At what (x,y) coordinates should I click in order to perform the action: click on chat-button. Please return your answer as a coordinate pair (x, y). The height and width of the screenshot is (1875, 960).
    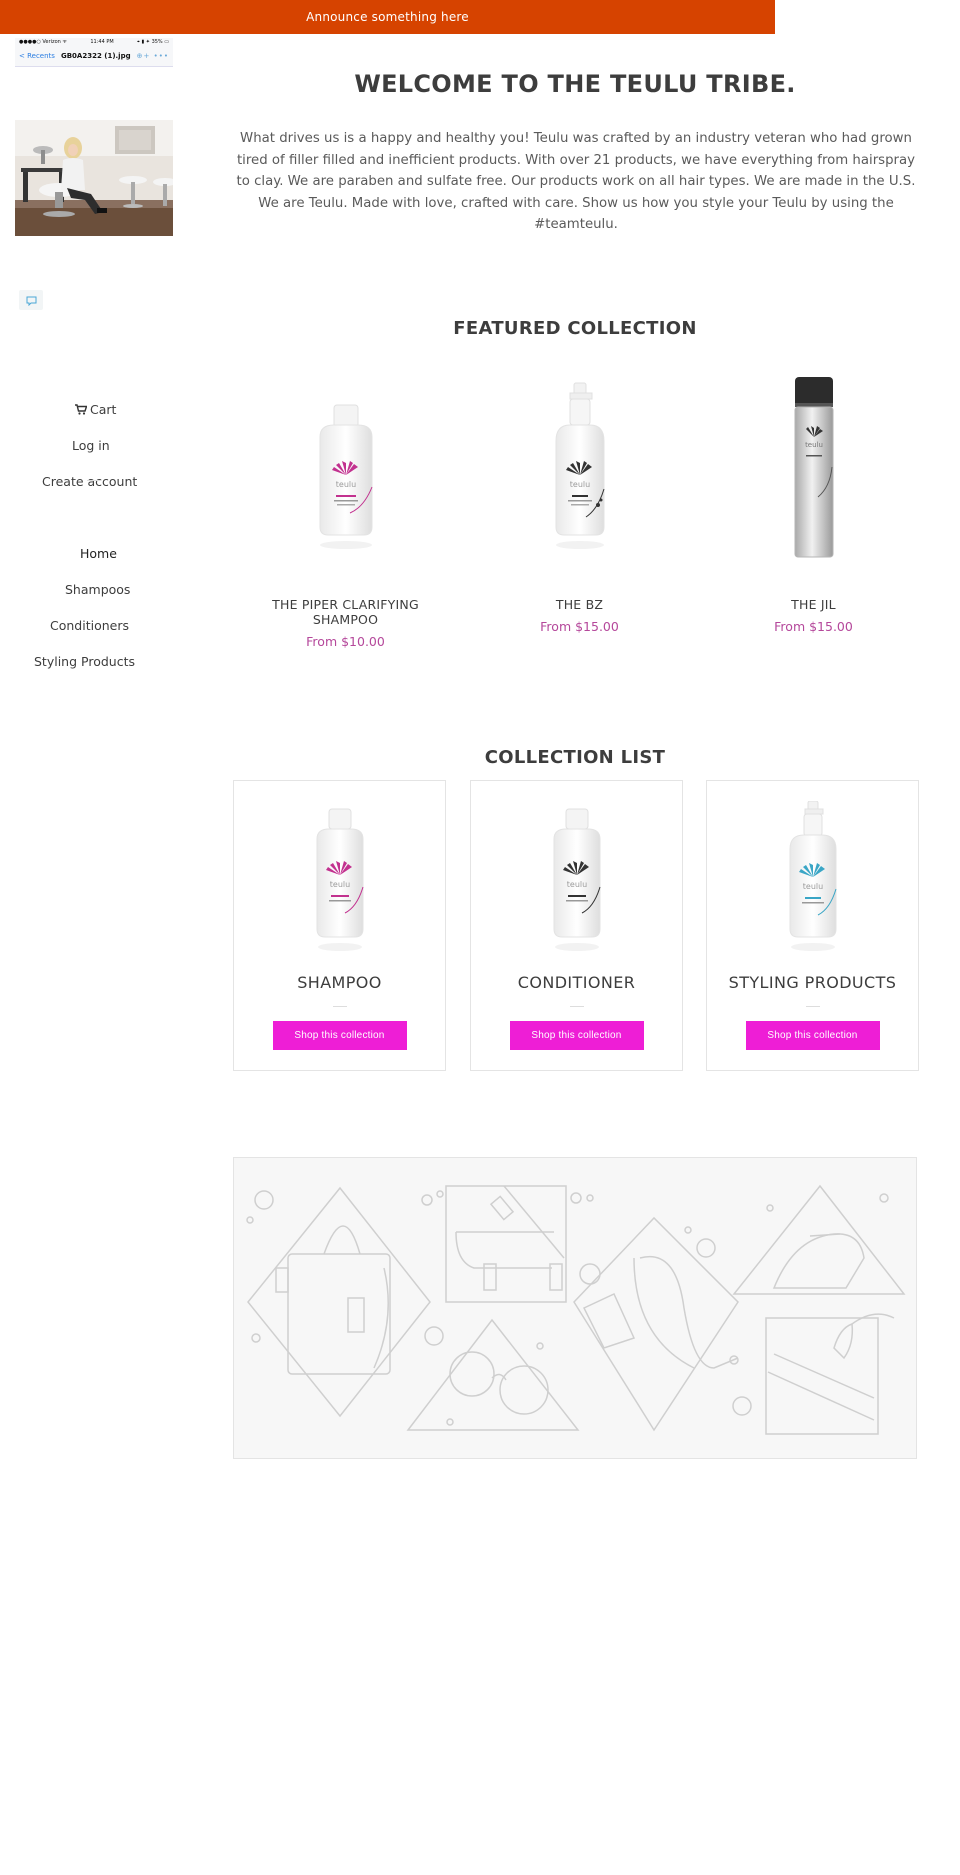
    Looking at the image, I should click on (31, 300).